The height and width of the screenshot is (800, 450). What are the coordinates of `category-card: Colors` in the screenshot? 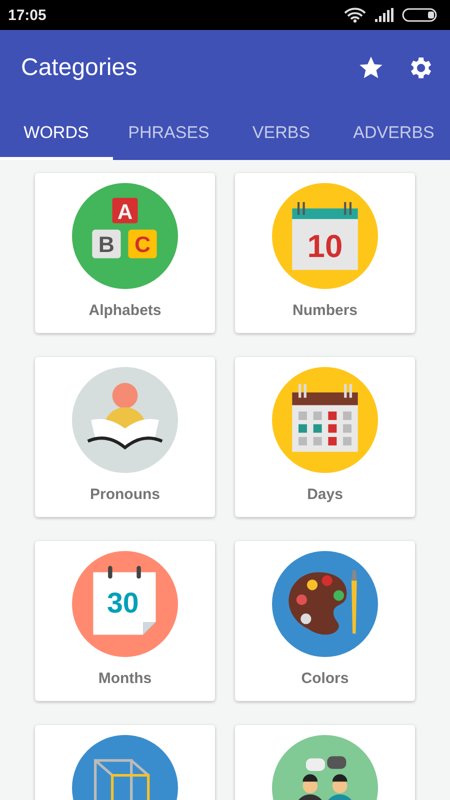 It's located at (325, 621).